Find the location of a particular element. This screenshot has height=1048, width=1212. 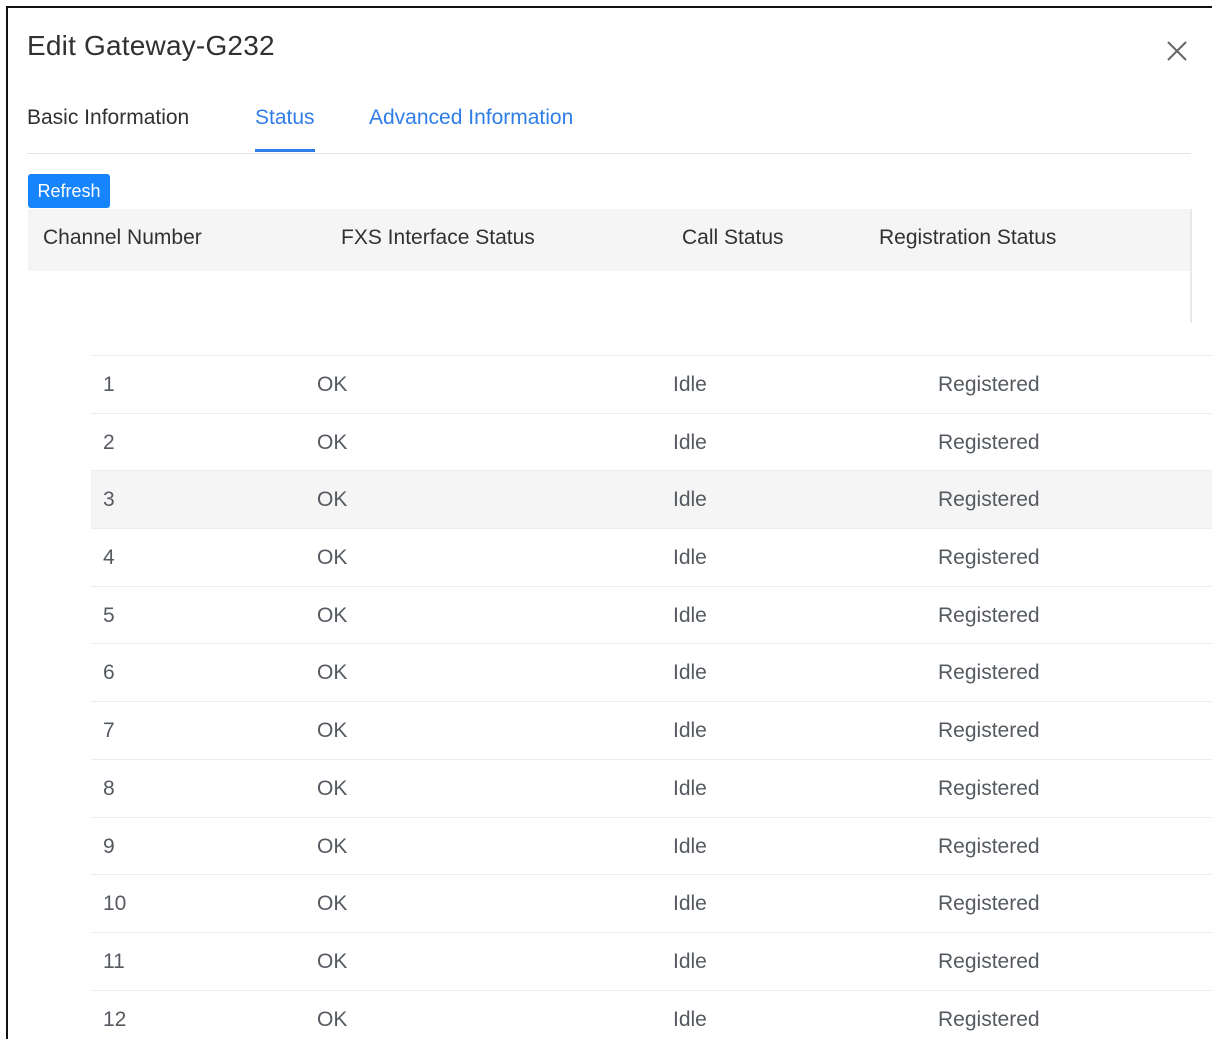

column-header-registration-status: Registration Status is located at coordinates (967, 238).